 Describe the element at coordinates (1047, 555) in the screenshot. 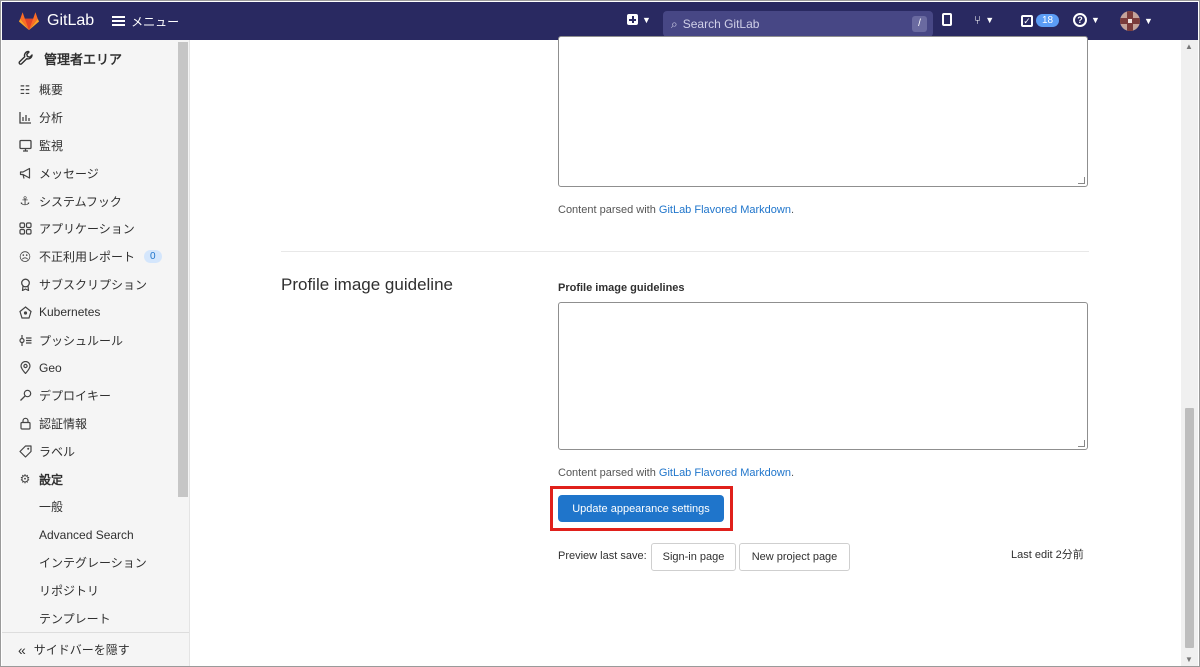

I see `last-edit-text: Last edit 2分前` at that location.